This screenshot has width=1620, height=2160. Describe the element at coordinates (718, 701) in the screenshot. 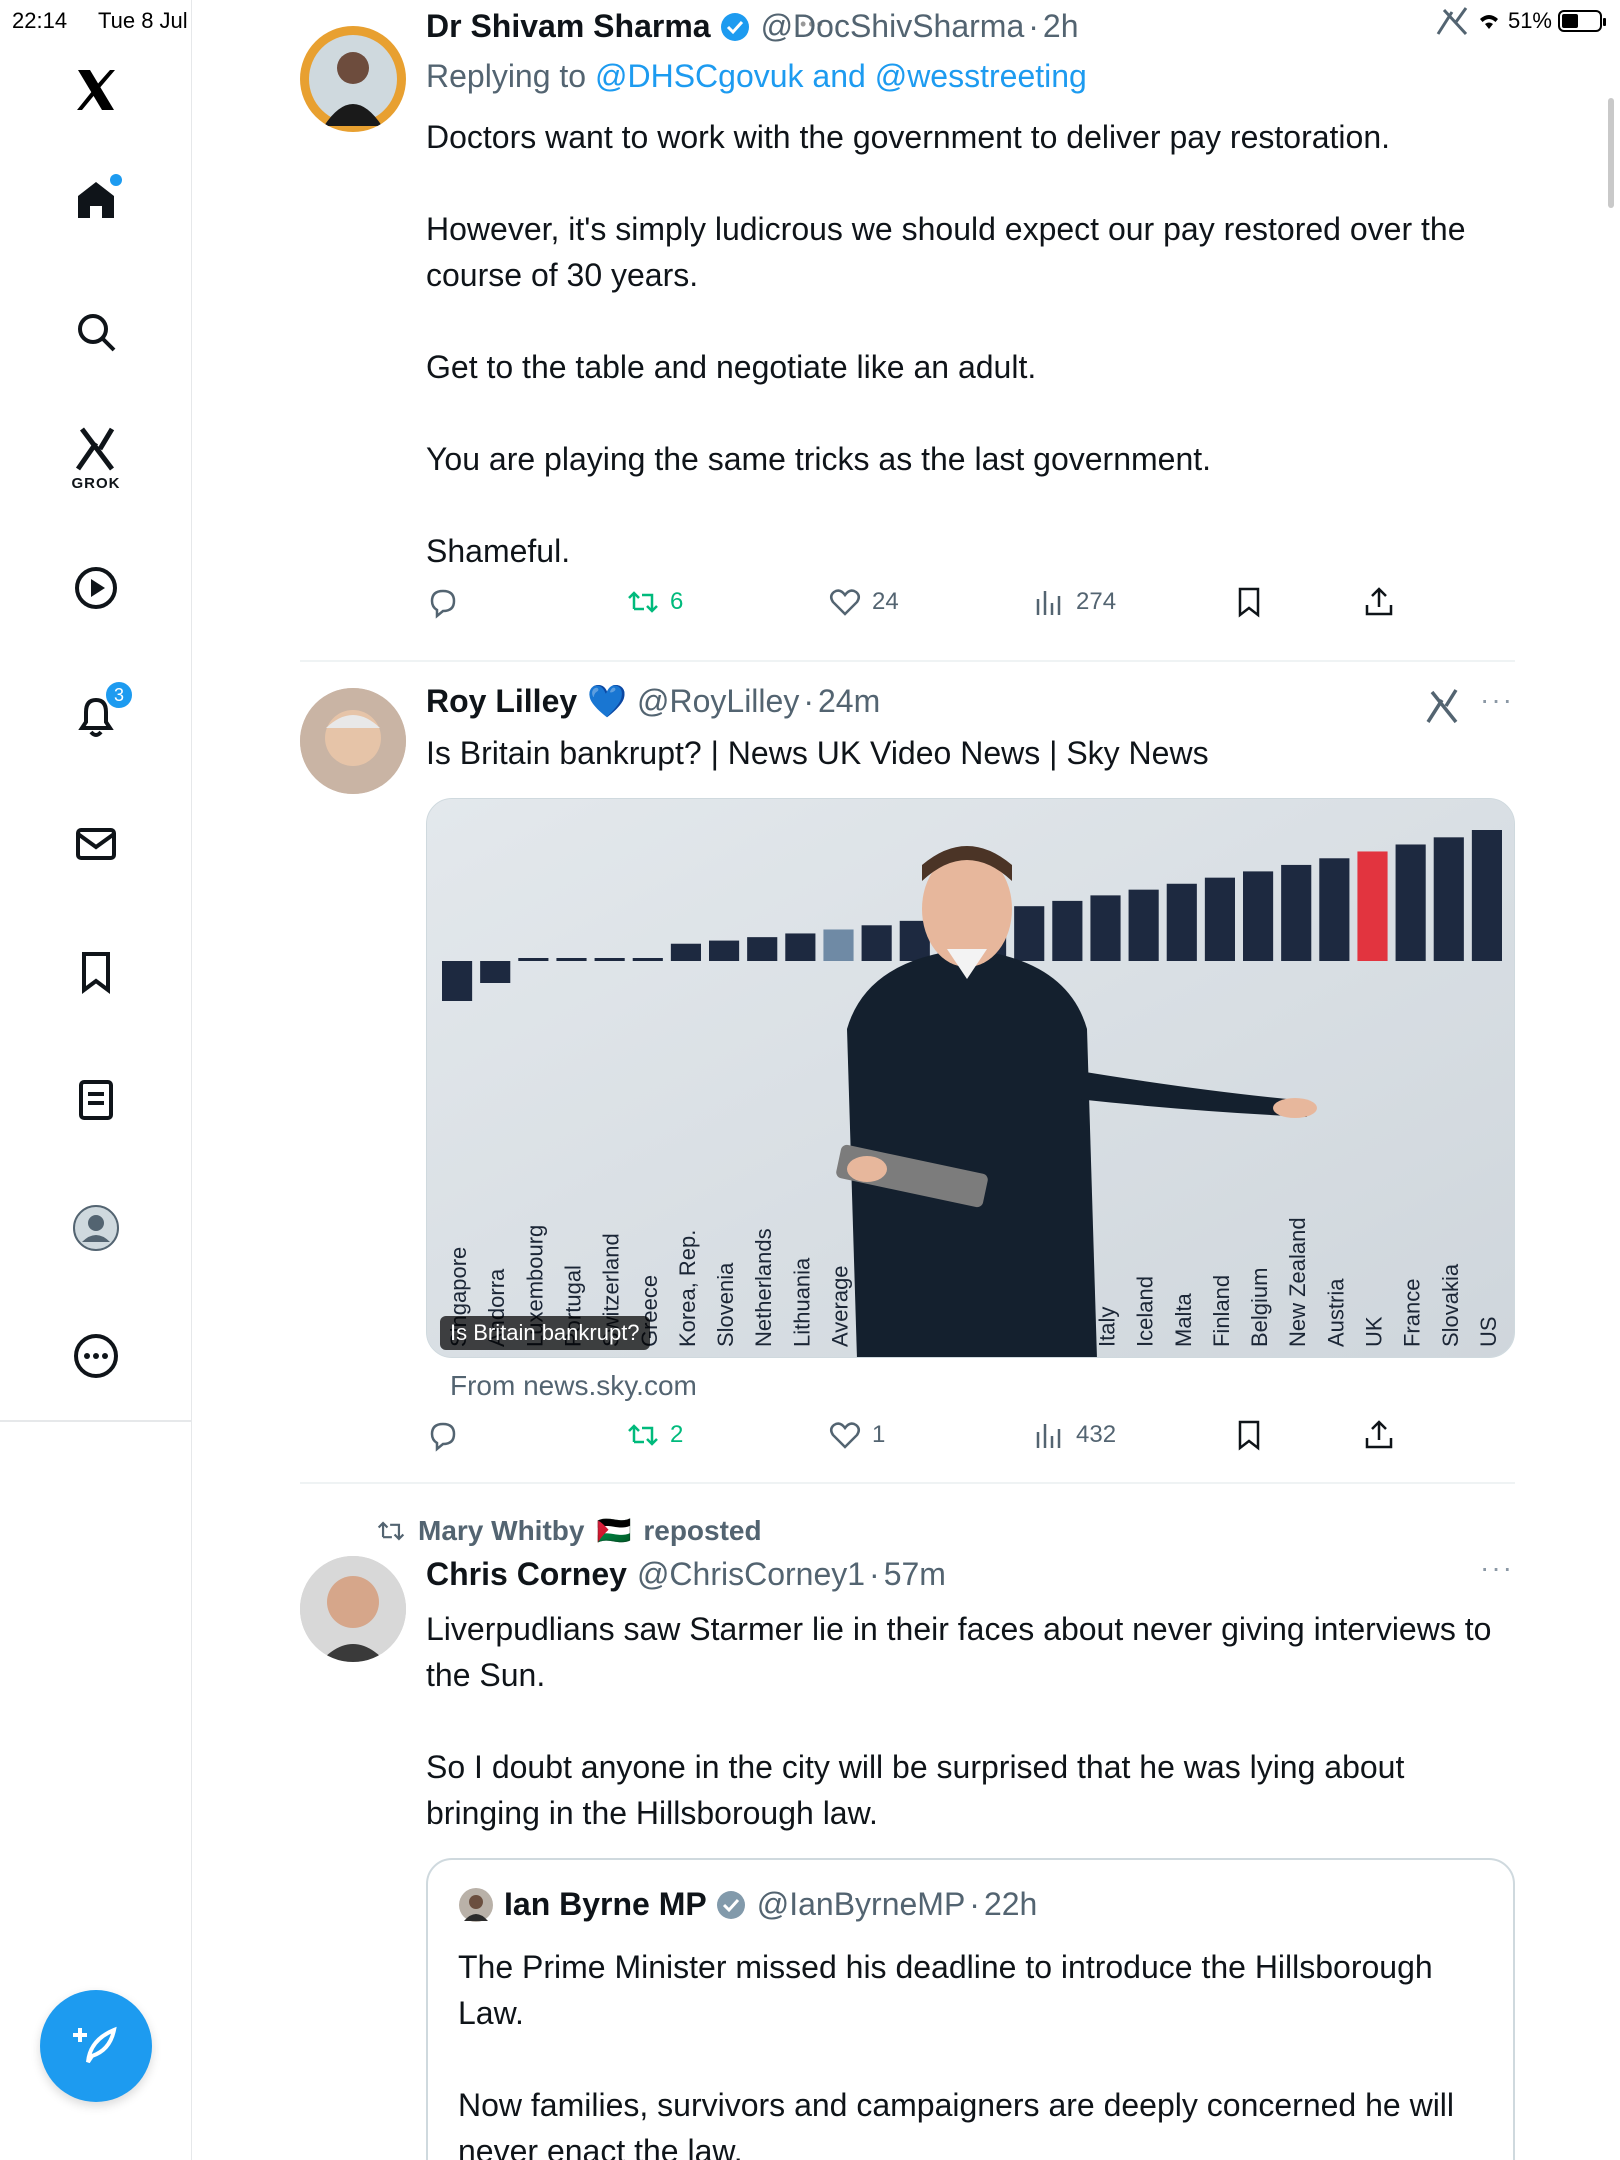

I see `author-handle: @RoyLilley` at that location.